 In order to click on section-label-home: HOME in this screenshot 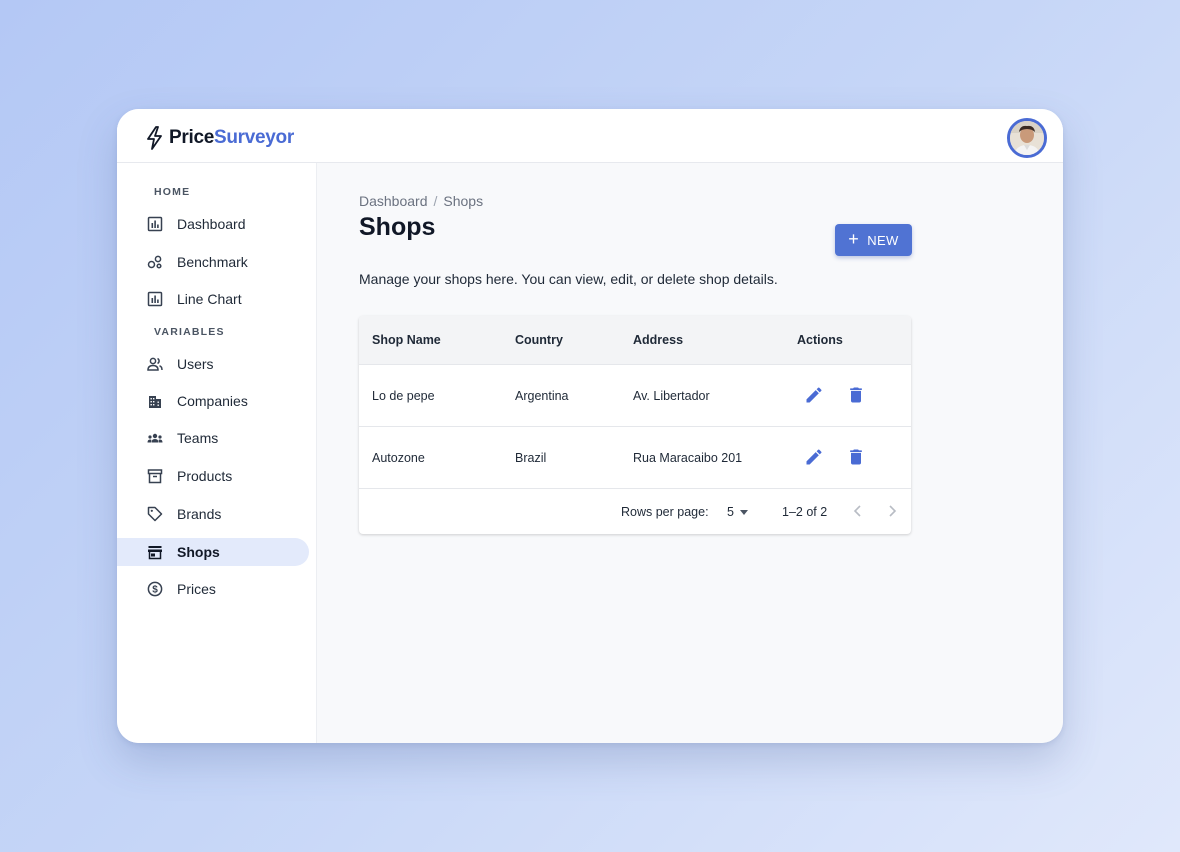, I will do `click(172, 192)`.